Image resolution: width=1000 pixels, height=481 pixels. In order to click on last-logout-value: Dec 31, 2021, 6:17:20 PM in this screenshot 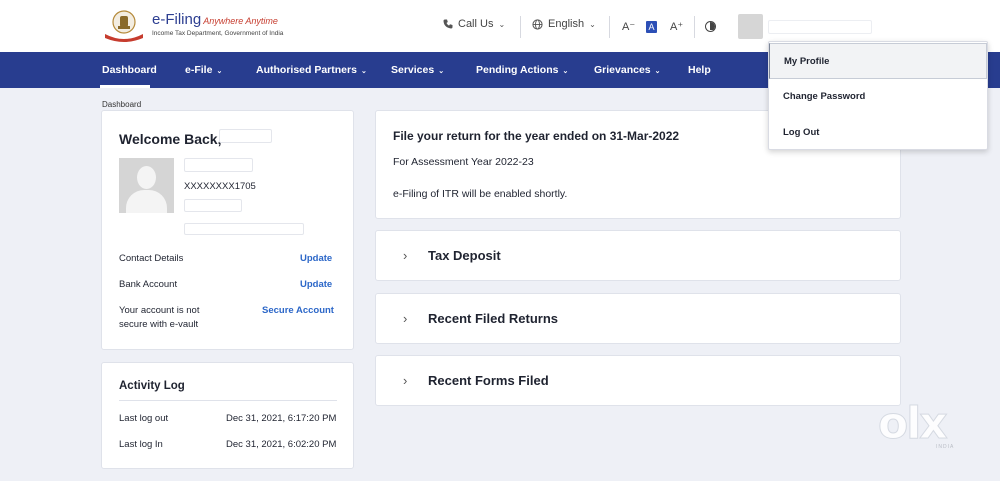, I will do `click(281, 418)`.